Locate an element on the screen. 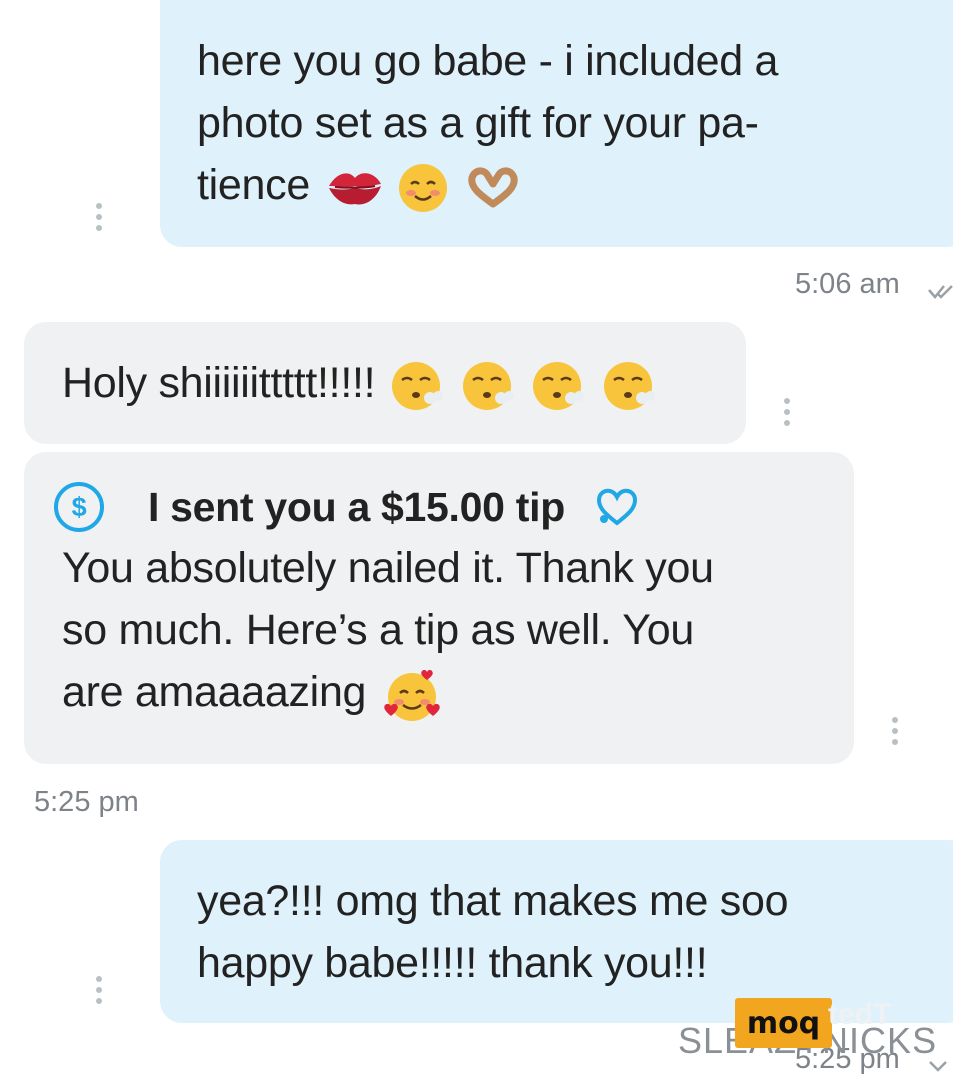 Image resolution: width=953 pixels, height=1077 pixels. heart-hands-icon is located at coordinates (493, 187).